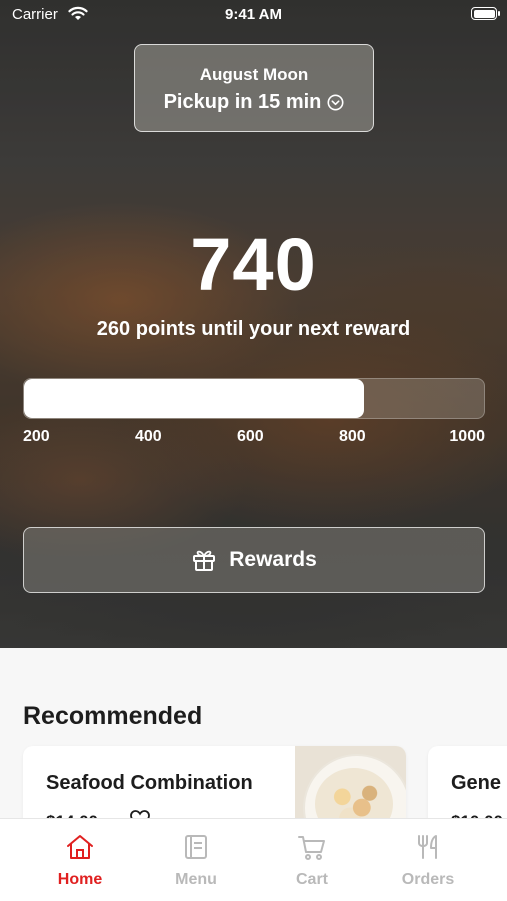 Image resolution: width=507 pixels, height=901 pixels. I want to click on rewards-button: Rewards, so click(254, 560).